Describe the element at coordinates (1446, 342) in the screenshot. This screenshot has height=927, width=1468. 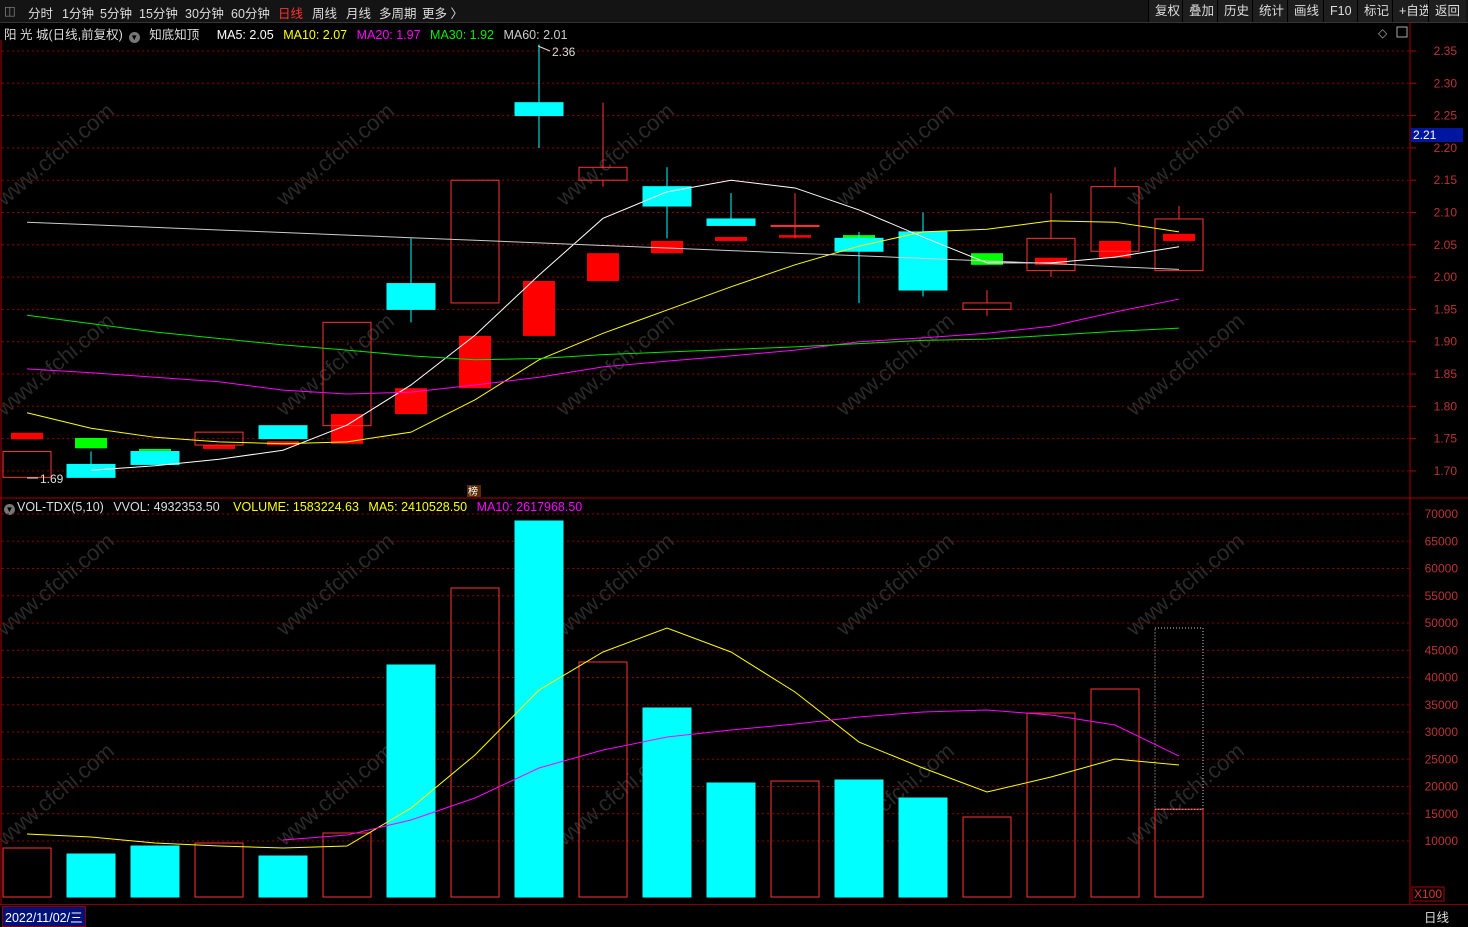
I see `price-tick-label: 1.90` at that location.